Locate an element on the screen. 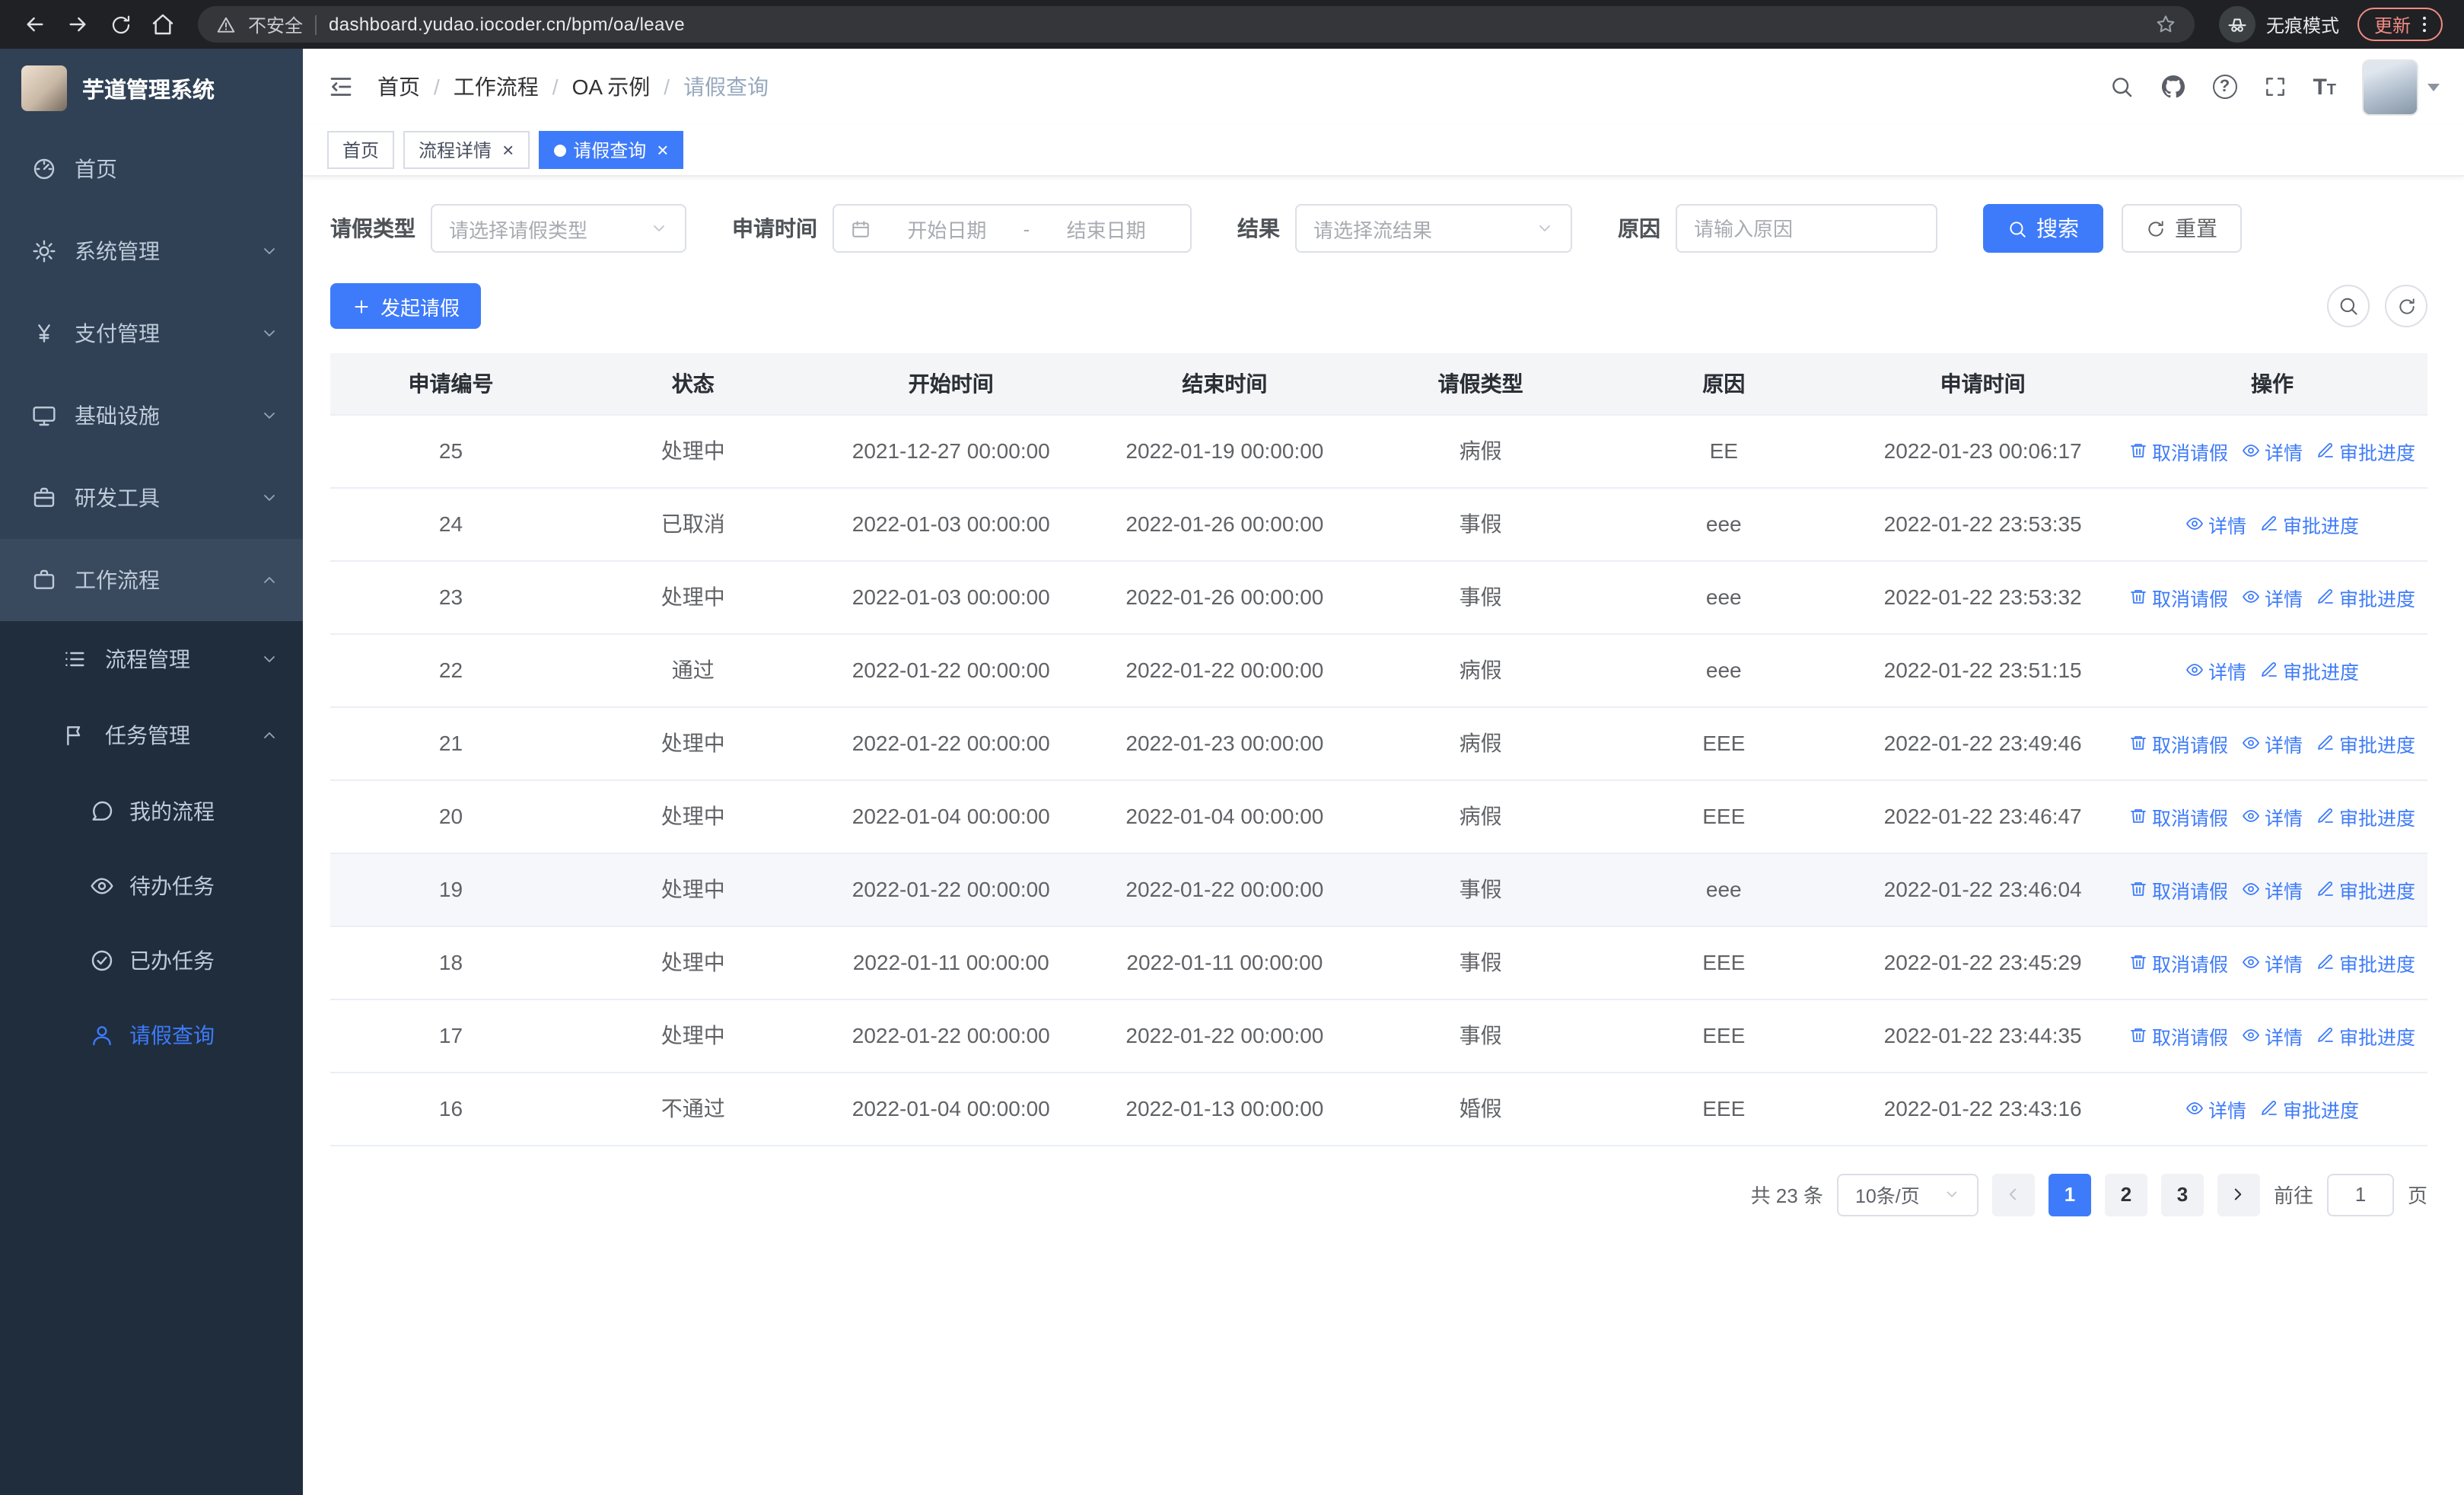  cell-applied: 2022-01-22 23:49:46 is located at coordinates (1982, 743).